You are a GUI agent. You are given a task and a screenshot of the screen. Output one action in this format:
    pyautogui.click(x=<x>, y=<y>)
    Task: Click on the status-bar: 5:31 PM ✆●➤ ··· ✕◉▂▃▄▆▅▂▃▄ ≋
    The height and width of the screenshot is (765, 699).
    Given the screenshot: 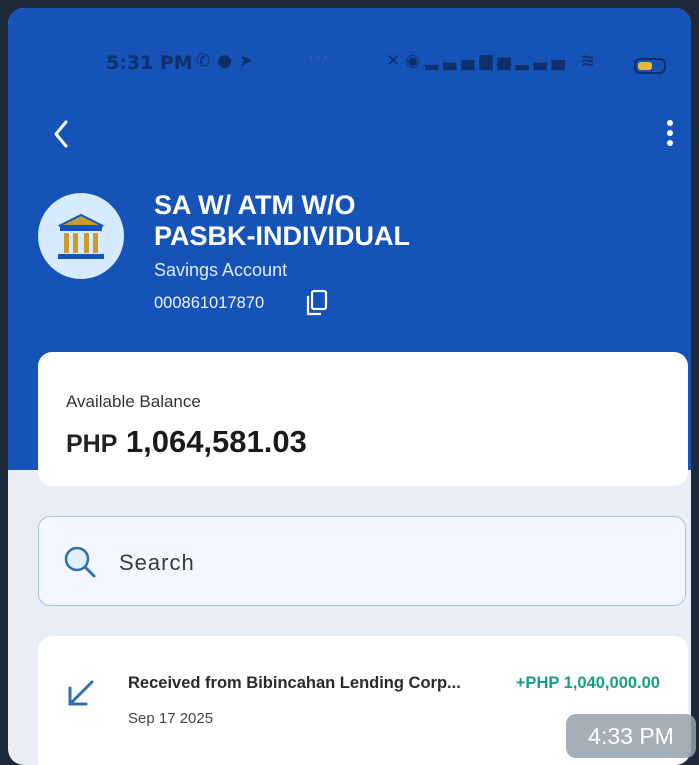 What is the action you would take?
    pyautogui.click(x=349, y=65)
    